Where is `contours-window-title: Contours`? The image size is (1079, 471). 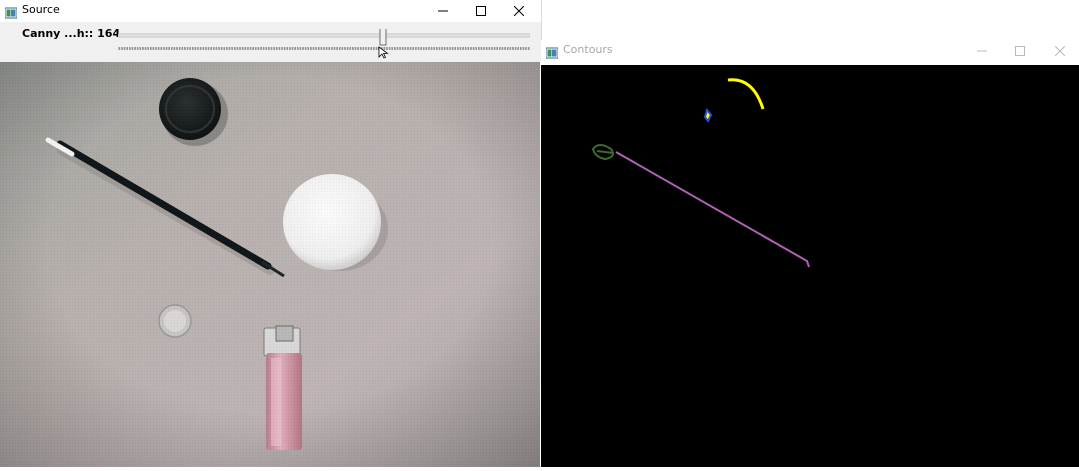
contours-window-title: Contours is located at coordinates (588, 49).